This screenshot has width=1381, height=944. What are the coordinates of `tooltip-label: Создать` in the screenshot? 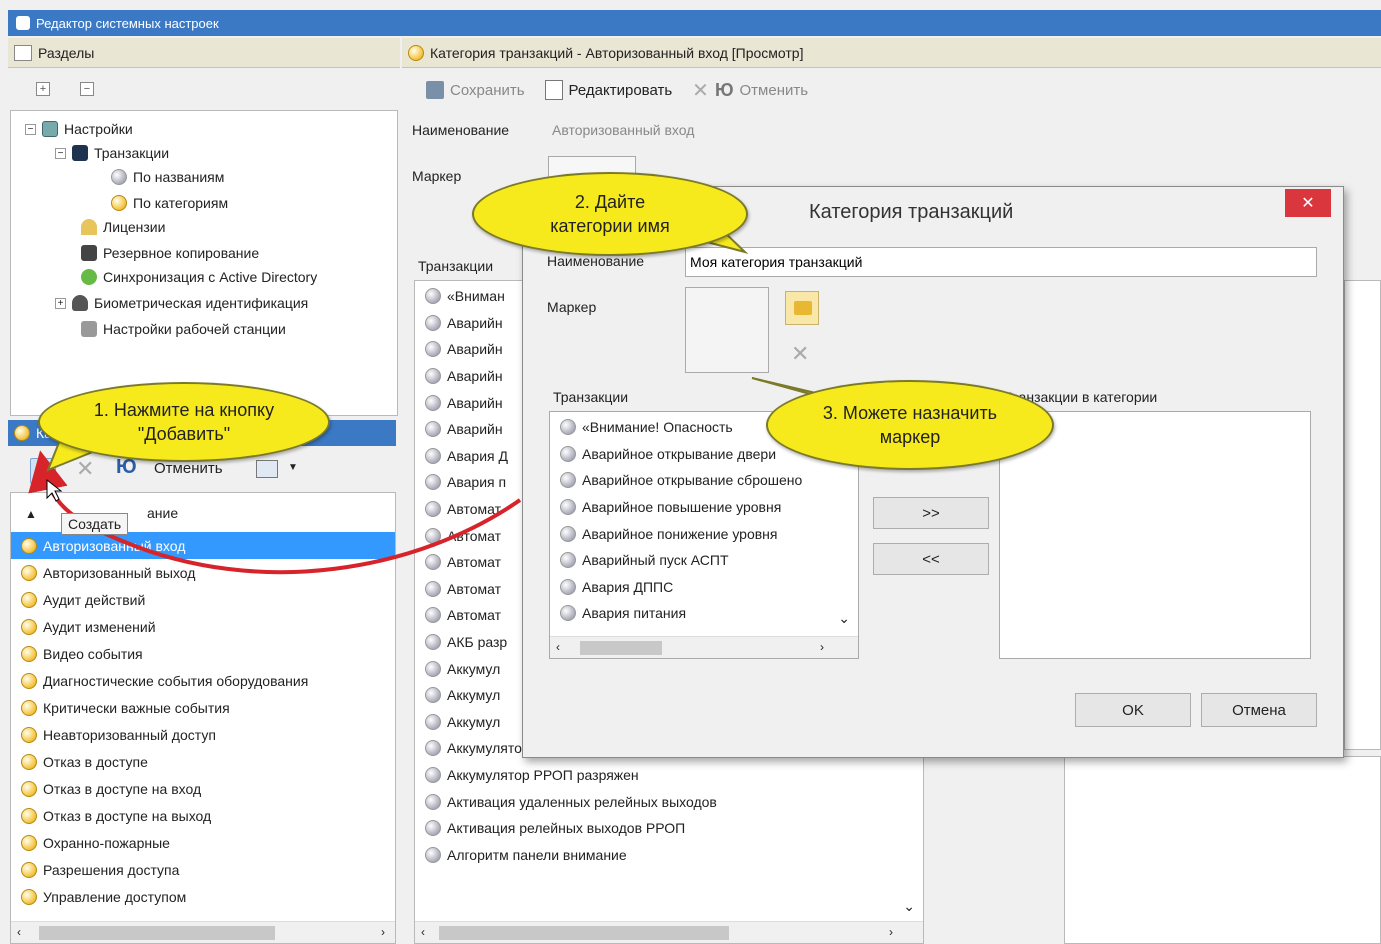 It's located at (95, 524).